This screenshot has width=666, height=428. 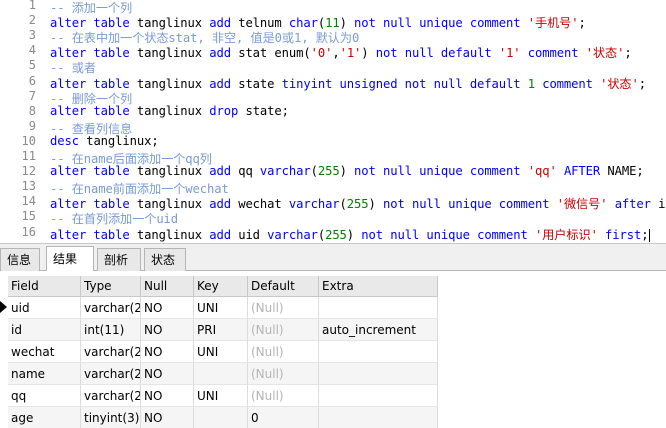 I want to click on grid-header: Field Type Null Key Default Extra, so click(x=223, y=286).